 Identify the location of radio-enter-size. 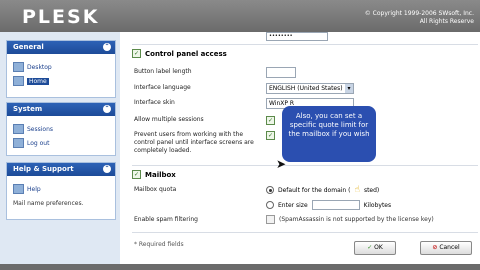
(270, 205).